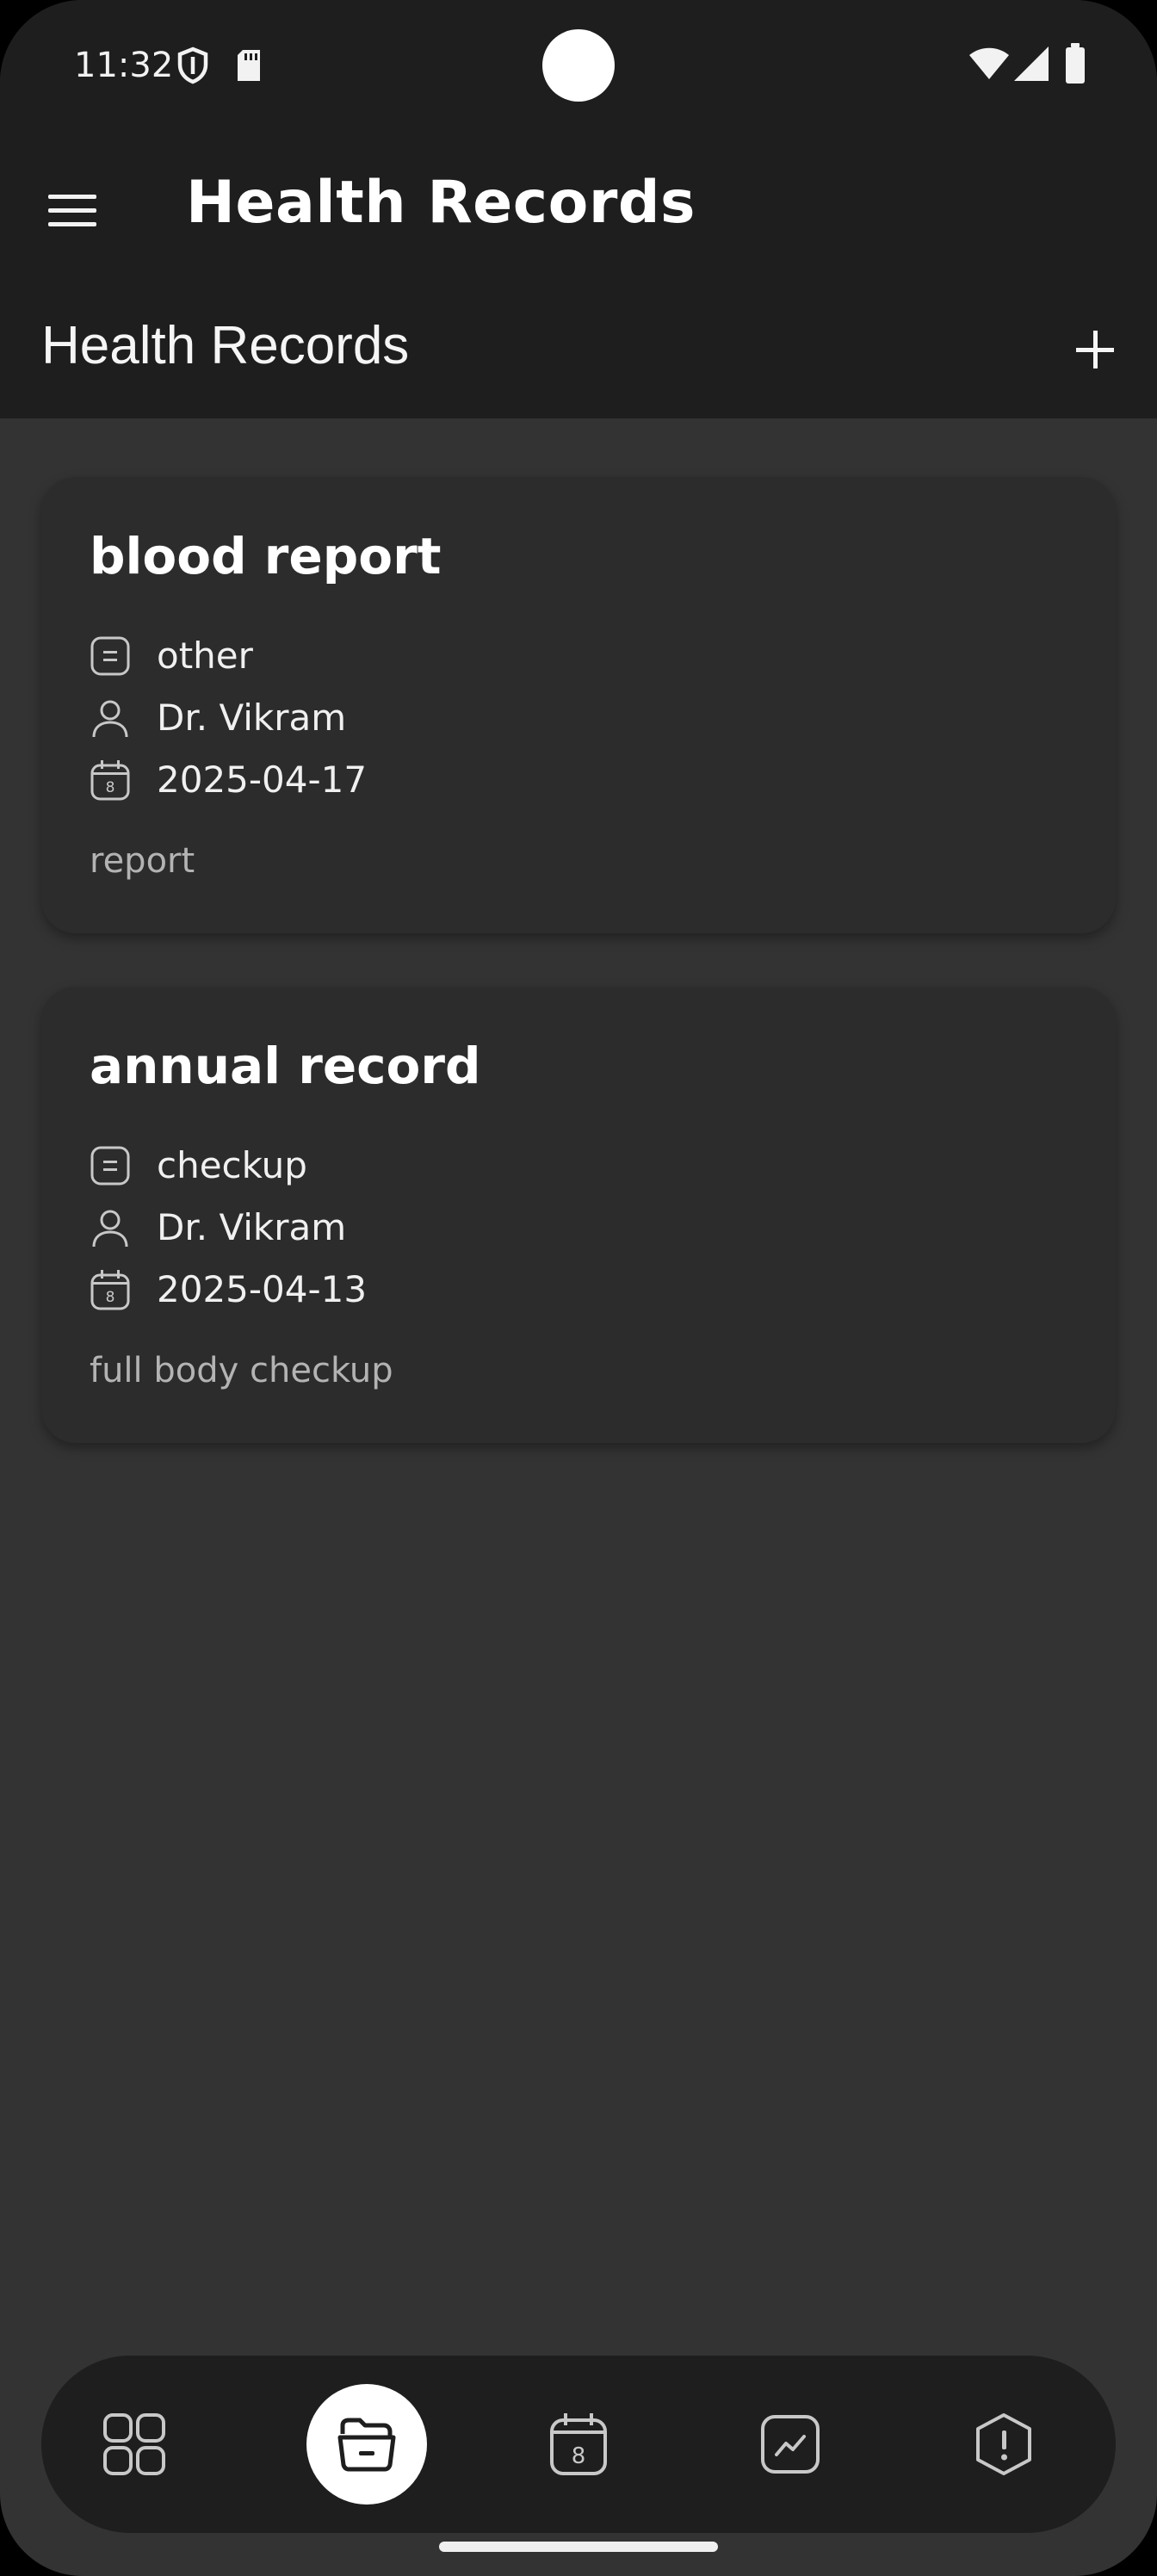 The height and width of the screenshot is (2576, 1157). I want to click on records-folder-icon, so click(367, 2445).